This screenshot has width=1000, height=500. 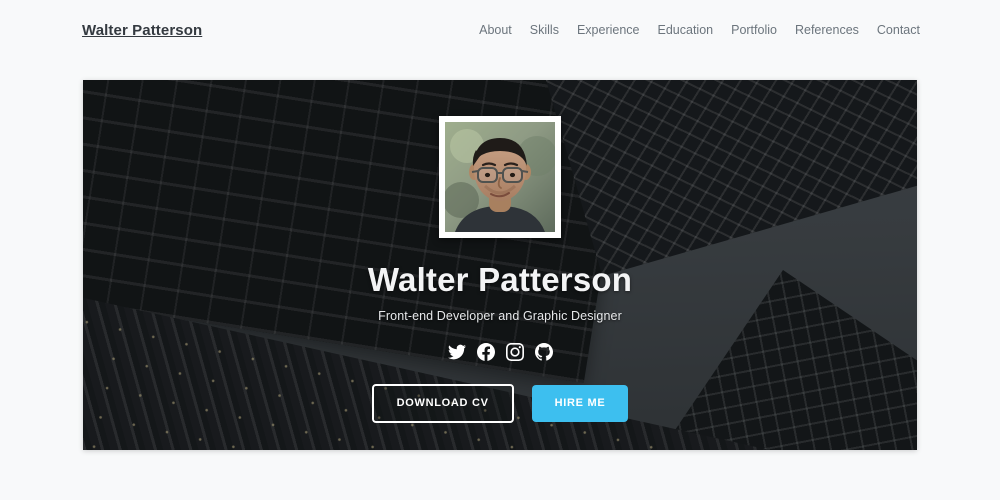 I want to click on nav-item: References, so click(x=827, y=30).